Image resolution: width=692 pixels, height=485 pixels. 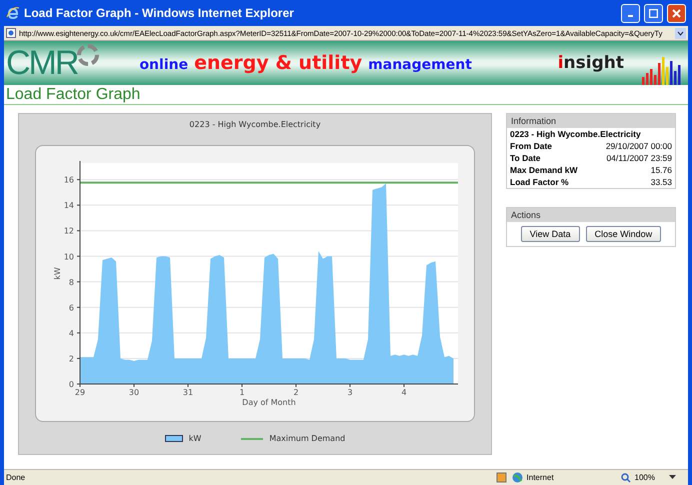 What do you see at coordinates (625, 477) in the screenshot?
I see `zoom-icon` at bounding box center [625, 477].